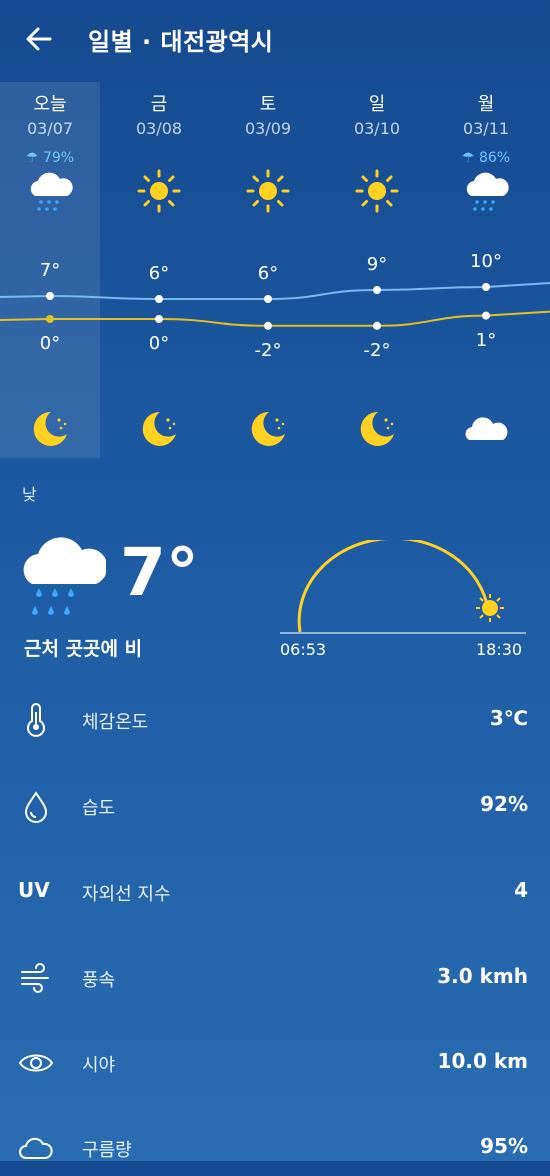 Image resolution: width=550 pixels, height=1176 pixels. Describe the element at coordinates (482, 976) in the screenshot. I see `row-value: 3.0 kmh` at that location.